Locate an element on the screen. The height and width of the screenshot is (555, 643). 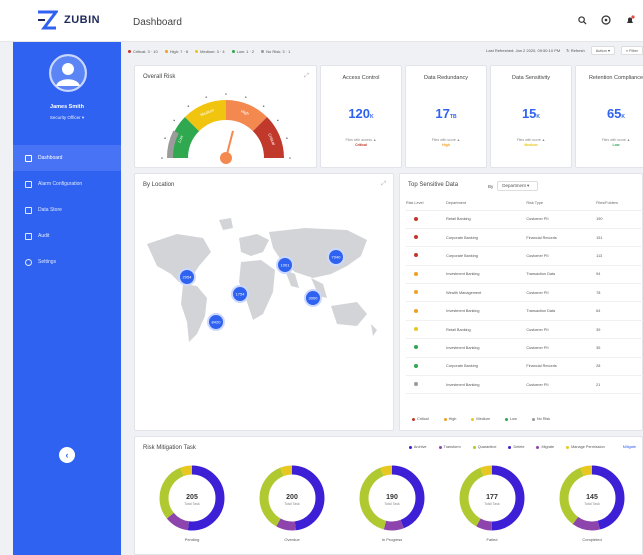
user-icon is located at coordinates (68, 73).